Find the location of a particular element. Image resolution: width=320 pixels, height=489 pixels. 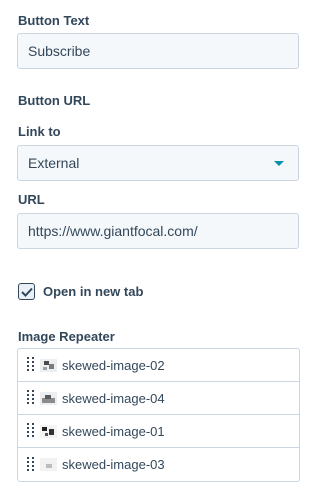

url-value: https://www.giantfocal.com/ is located at coordinates (113, 231).